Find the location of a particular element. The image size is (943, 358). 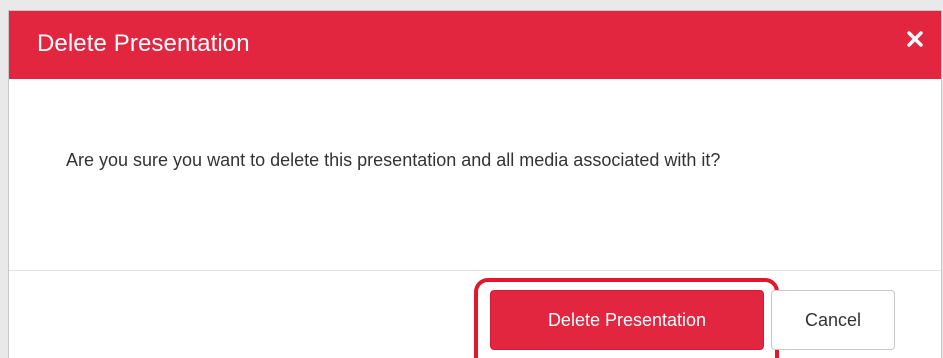

delete-presentation-button: Delete Presentation is located at coordinates (627, 320).